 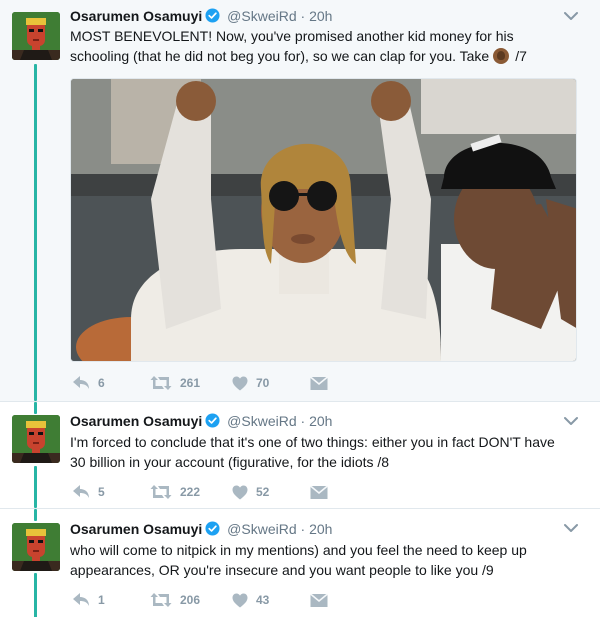 What do you see at coordinates (175, 492) in the screenshot?
I see `retweet-button: 222` at bounding box center [175, 492].